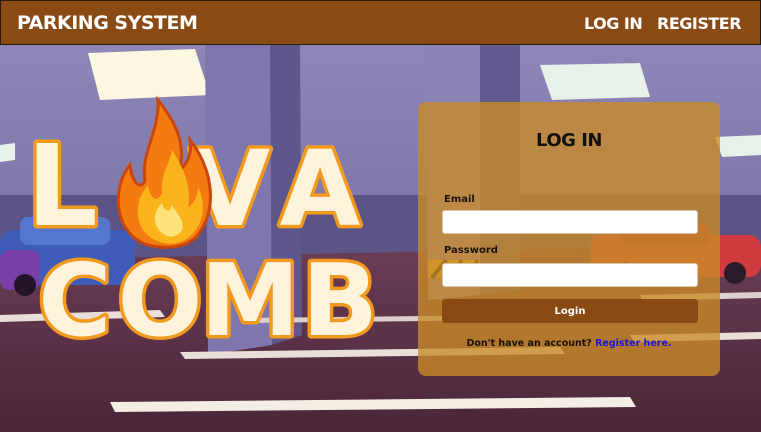  What do you see at coordinates (569, 140) in the screenshot?
I see `login-title: LOG IN` at bounding box center [569, 140].